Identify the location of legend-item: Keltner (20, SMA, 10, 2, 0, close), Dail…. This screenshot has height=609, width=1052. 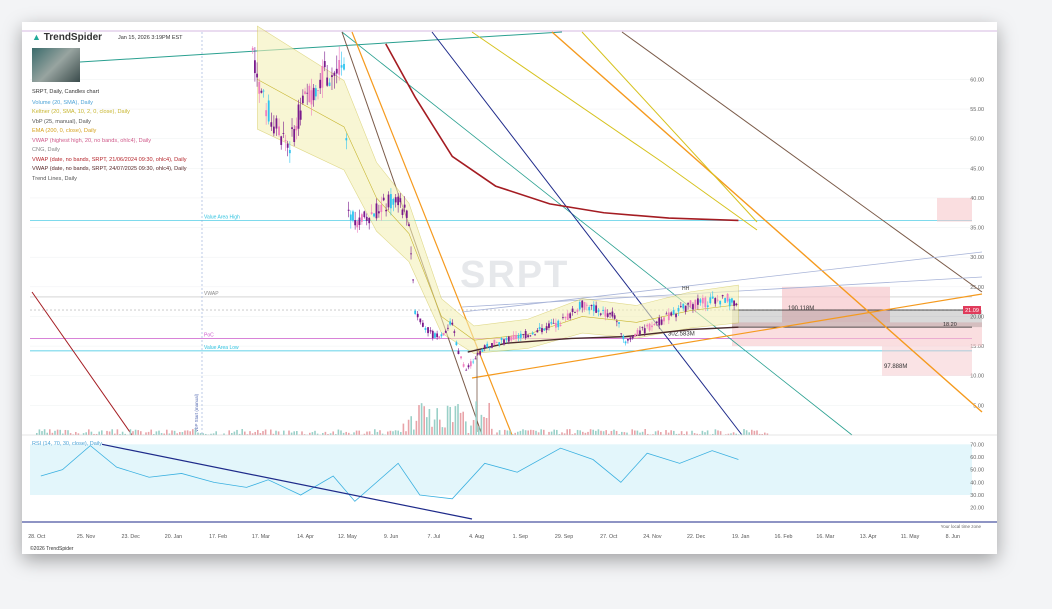
(109, 113).